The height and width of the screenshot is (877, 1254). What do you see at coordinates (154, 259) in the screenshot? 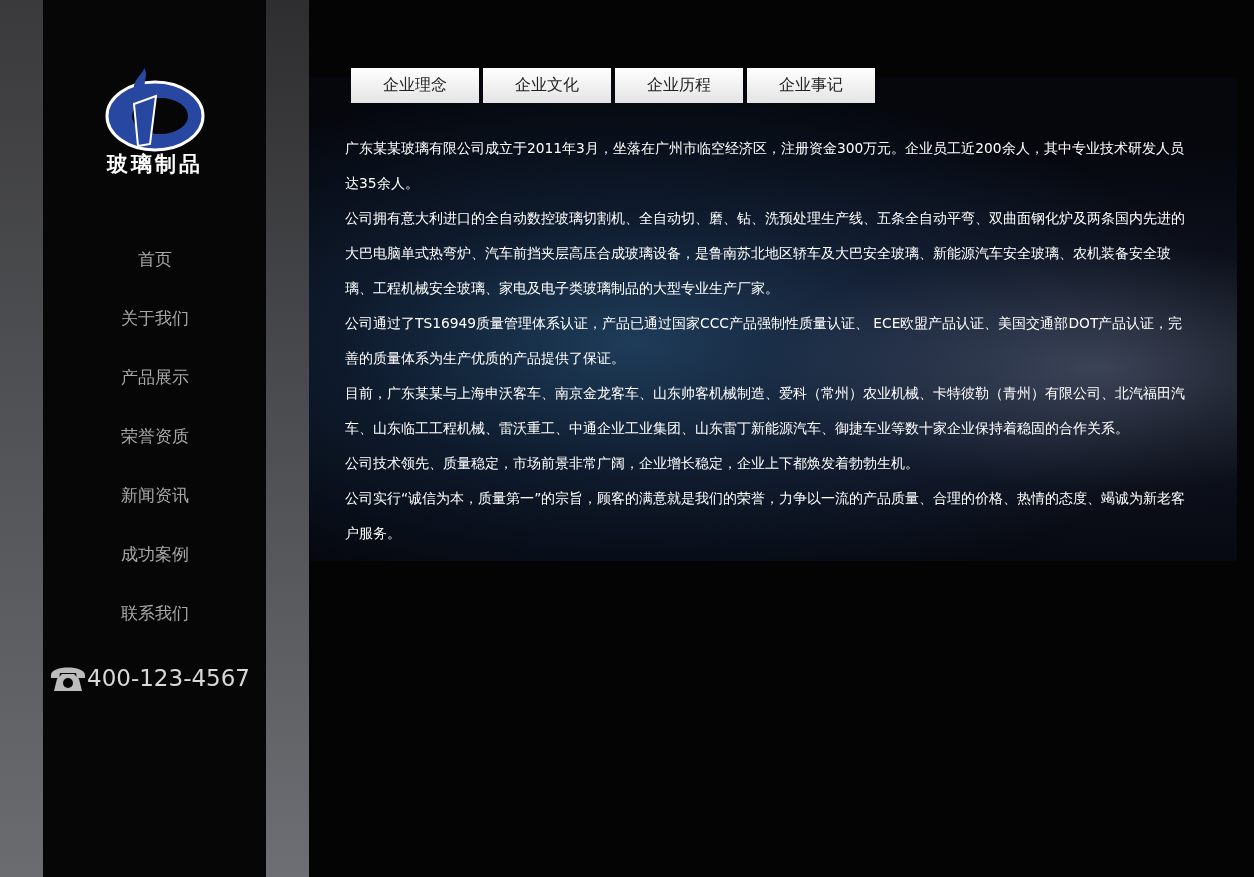
I see `nav-link: 首页` at bounding box center [154, 259].